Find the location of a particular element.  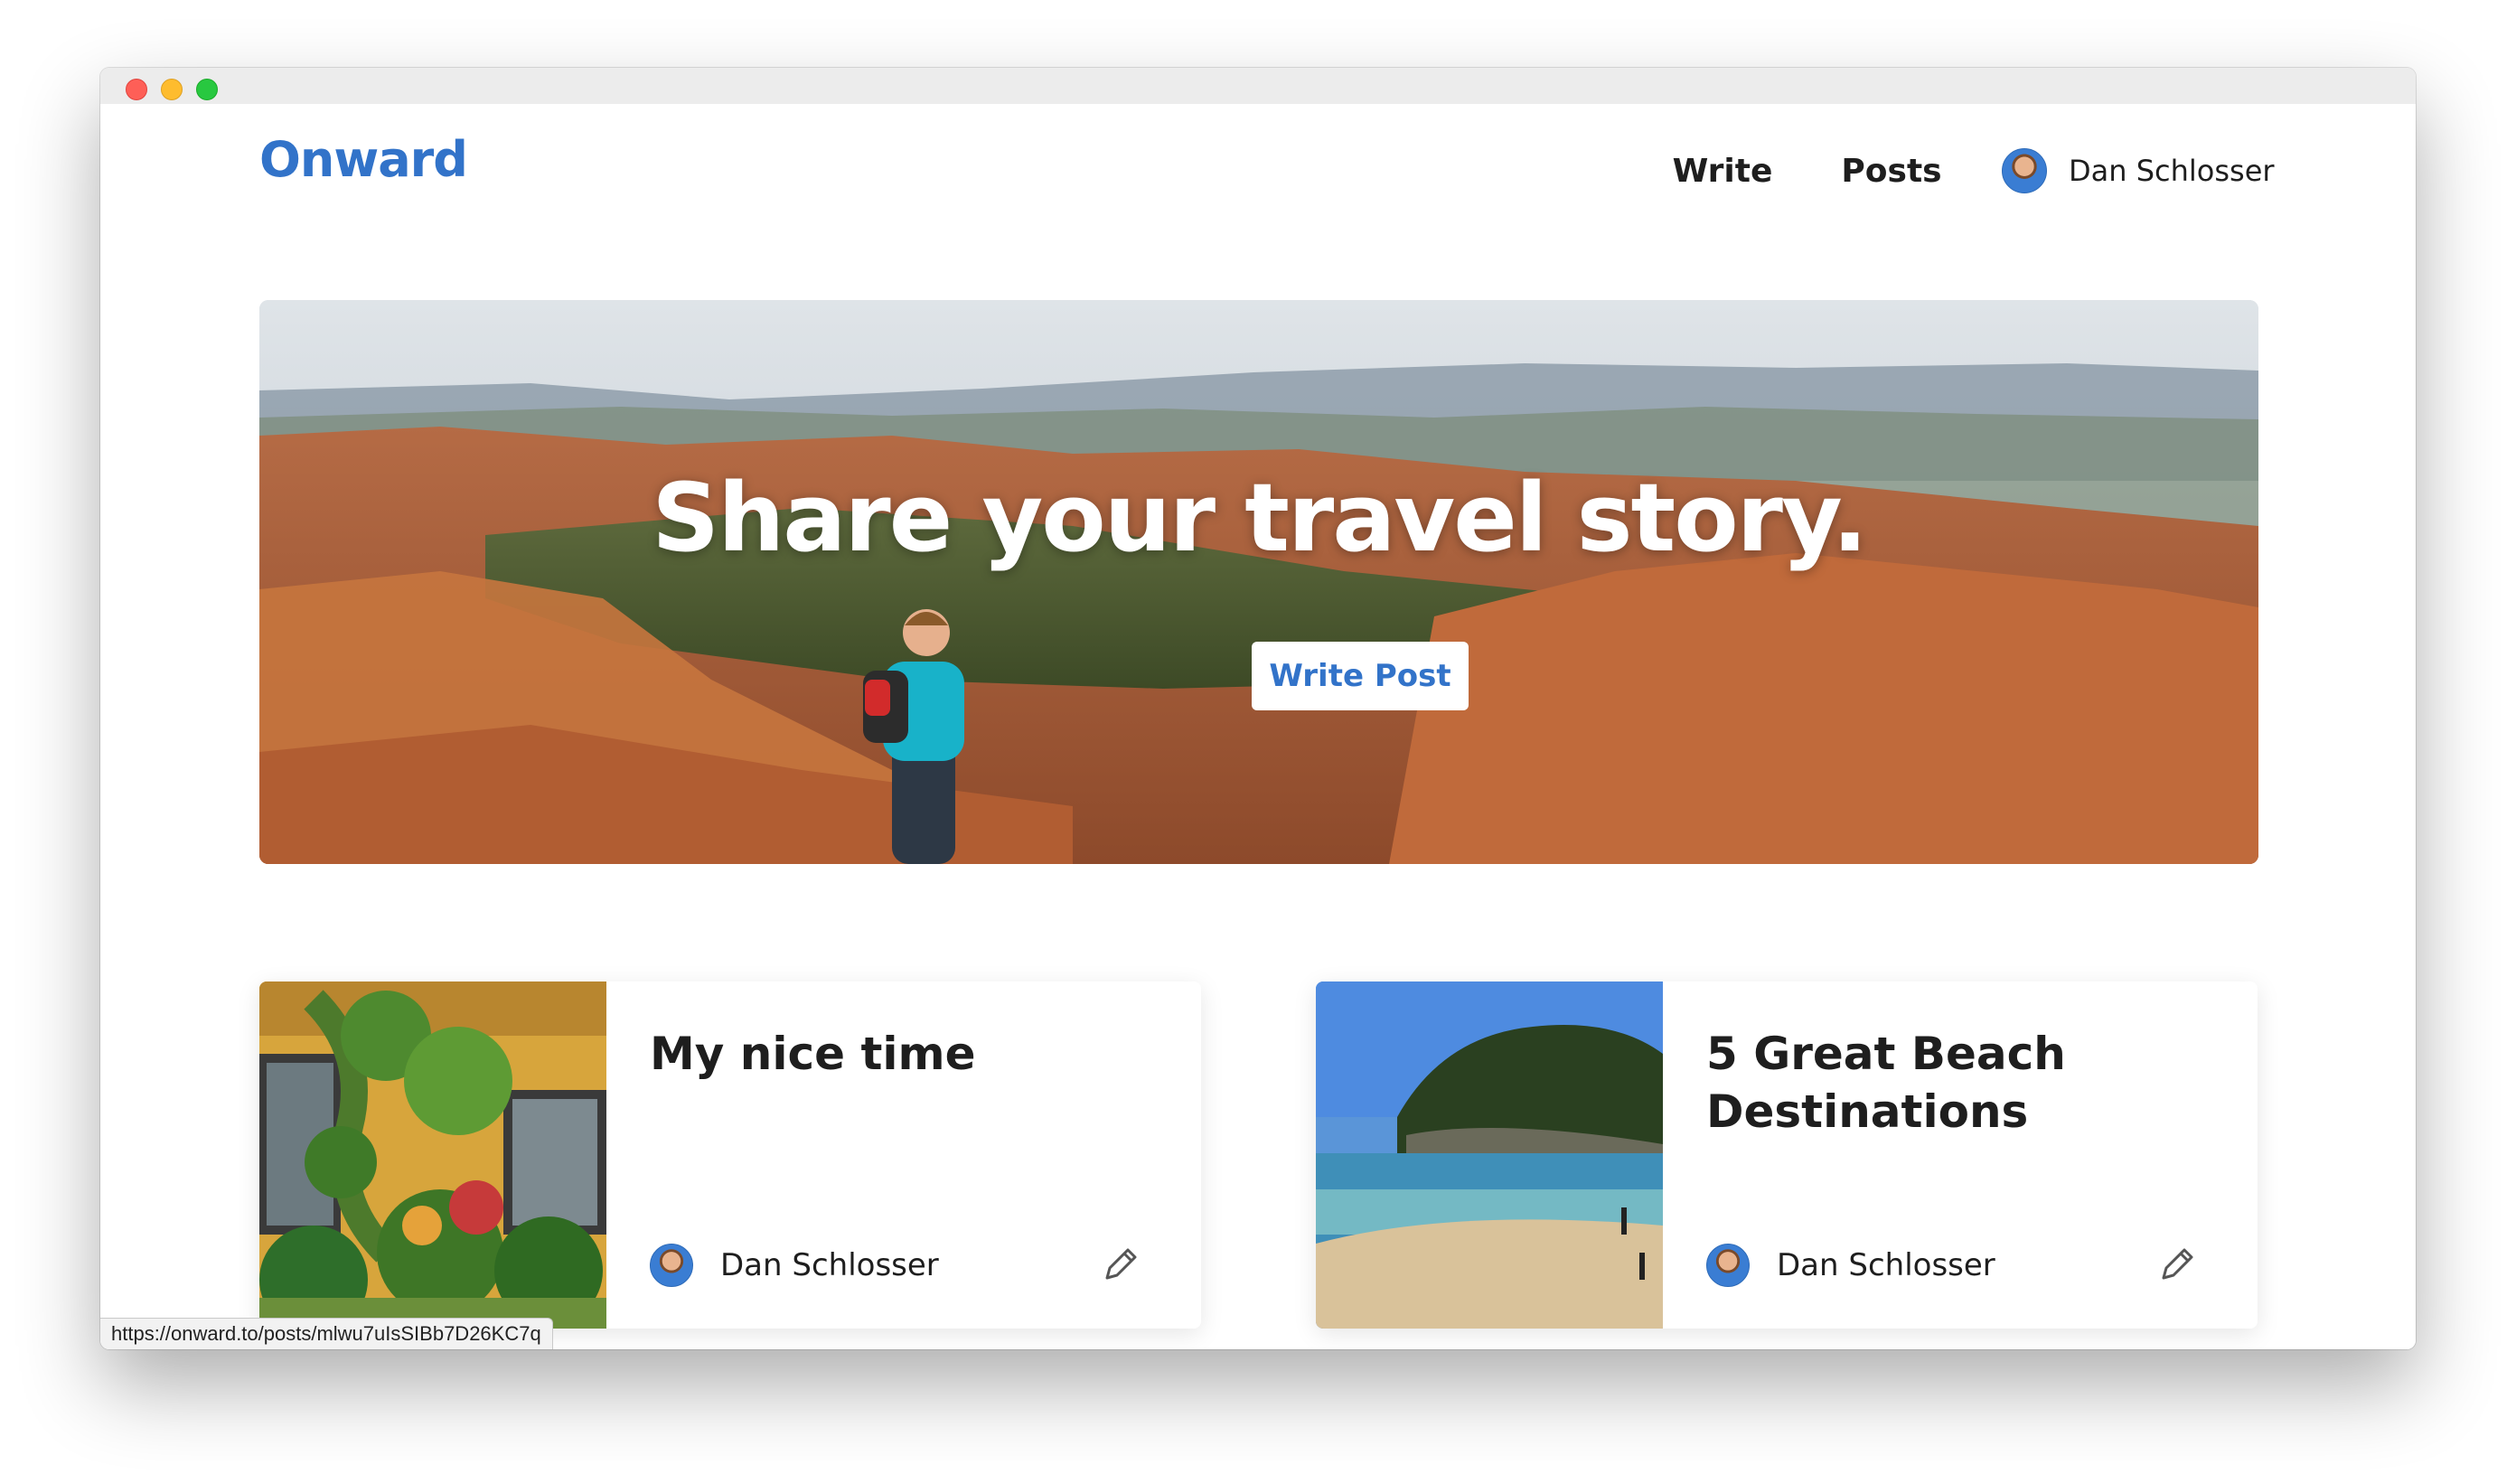

close-window-button is located at coordinates (136, 89).